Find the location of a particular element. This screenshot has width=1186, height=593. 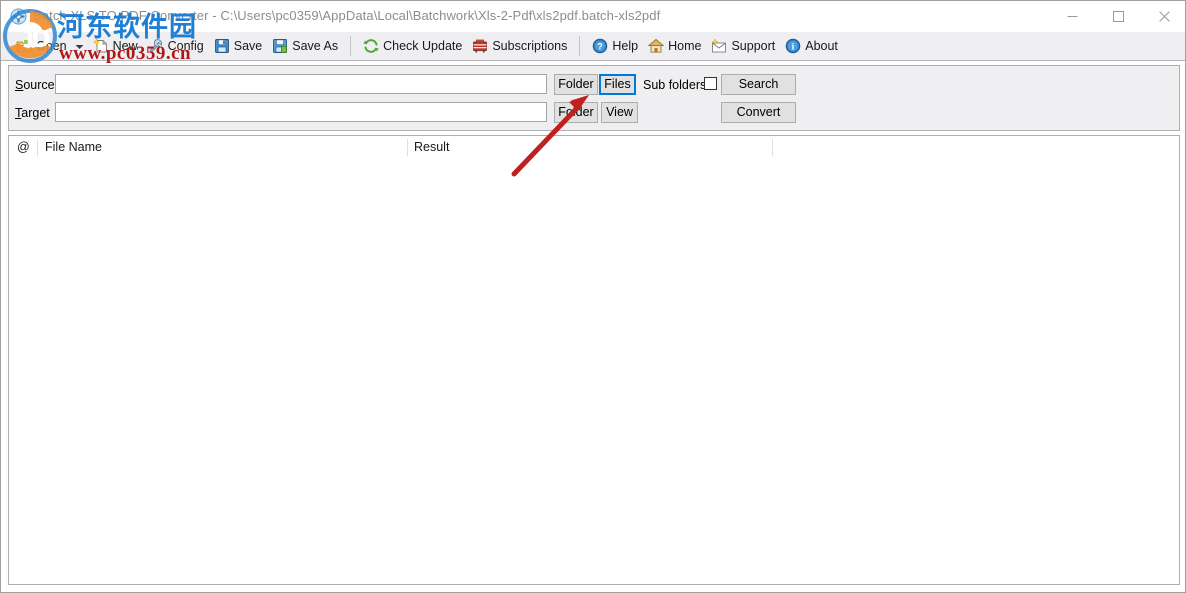

svg-text: i is located at coordinates (793, 48).